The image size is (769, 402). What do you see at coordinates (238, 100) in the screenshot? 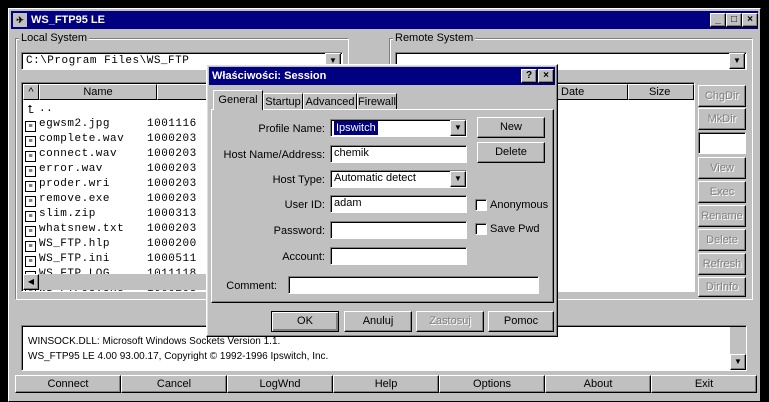
I see `tab-general: General` at bounding box center [238, 100].